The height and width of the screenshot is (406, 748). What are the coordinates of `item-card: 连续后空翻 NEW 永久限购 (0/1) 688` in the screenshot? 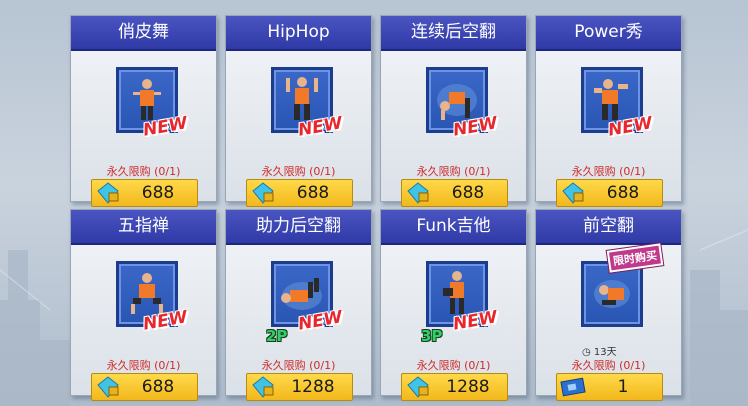 It's located at (453, 111).